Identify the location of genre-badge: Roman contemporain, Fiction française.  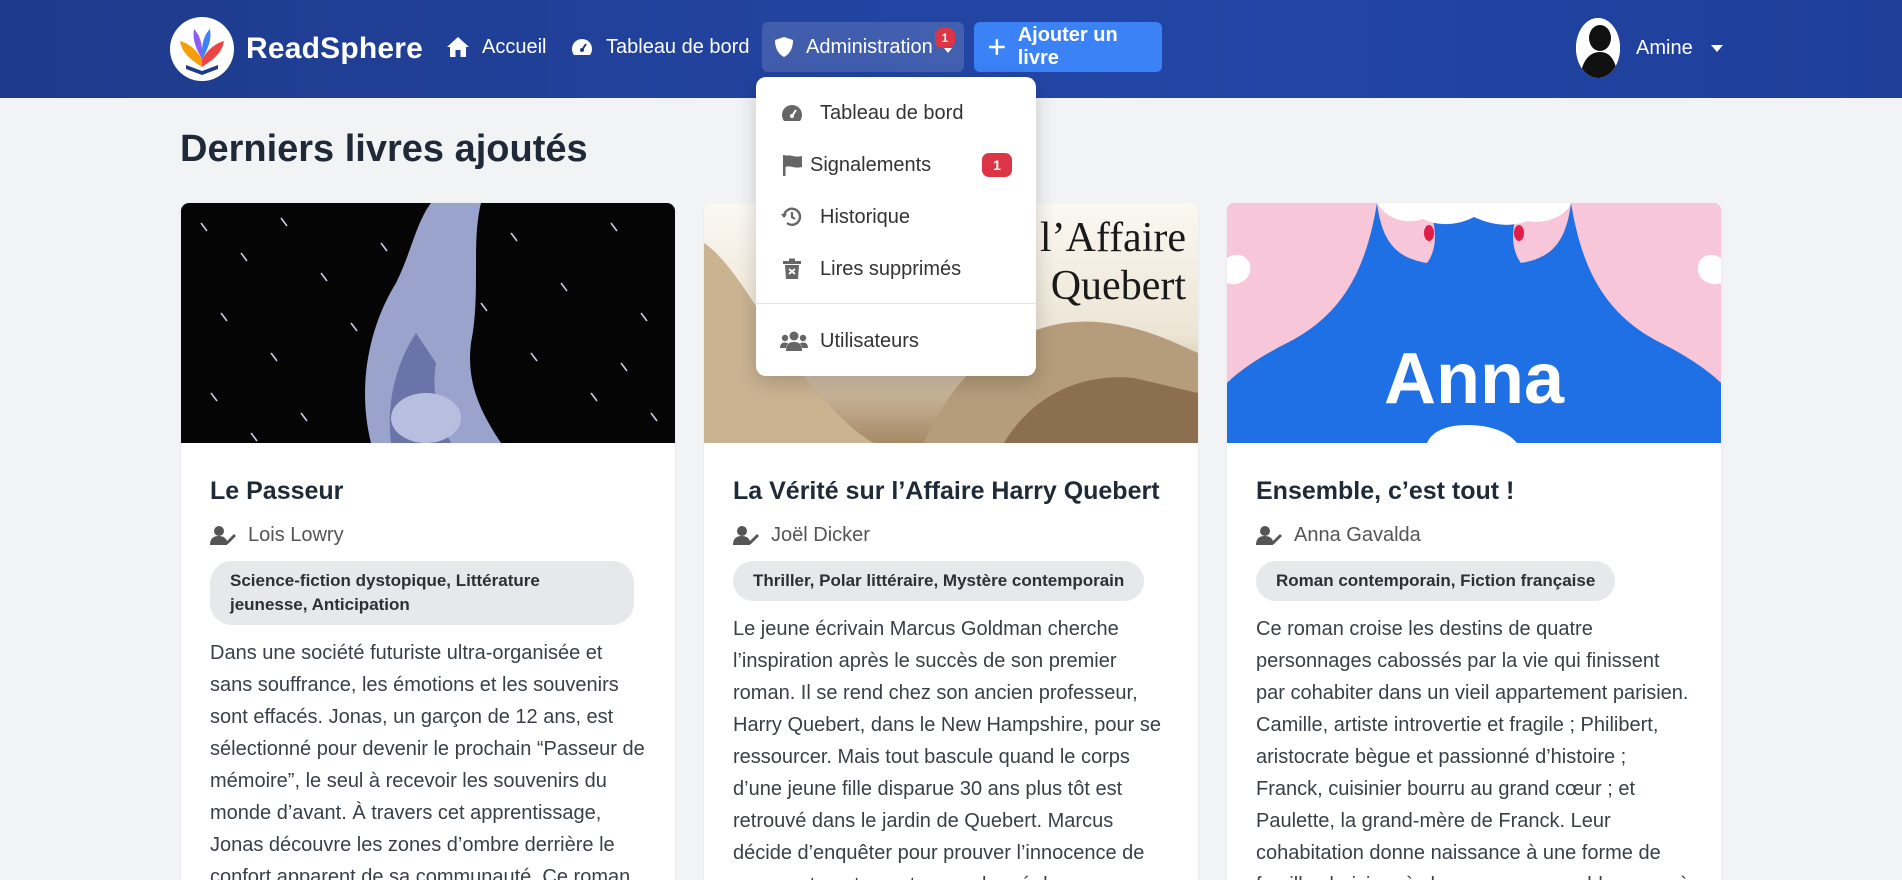
(1436, 581).